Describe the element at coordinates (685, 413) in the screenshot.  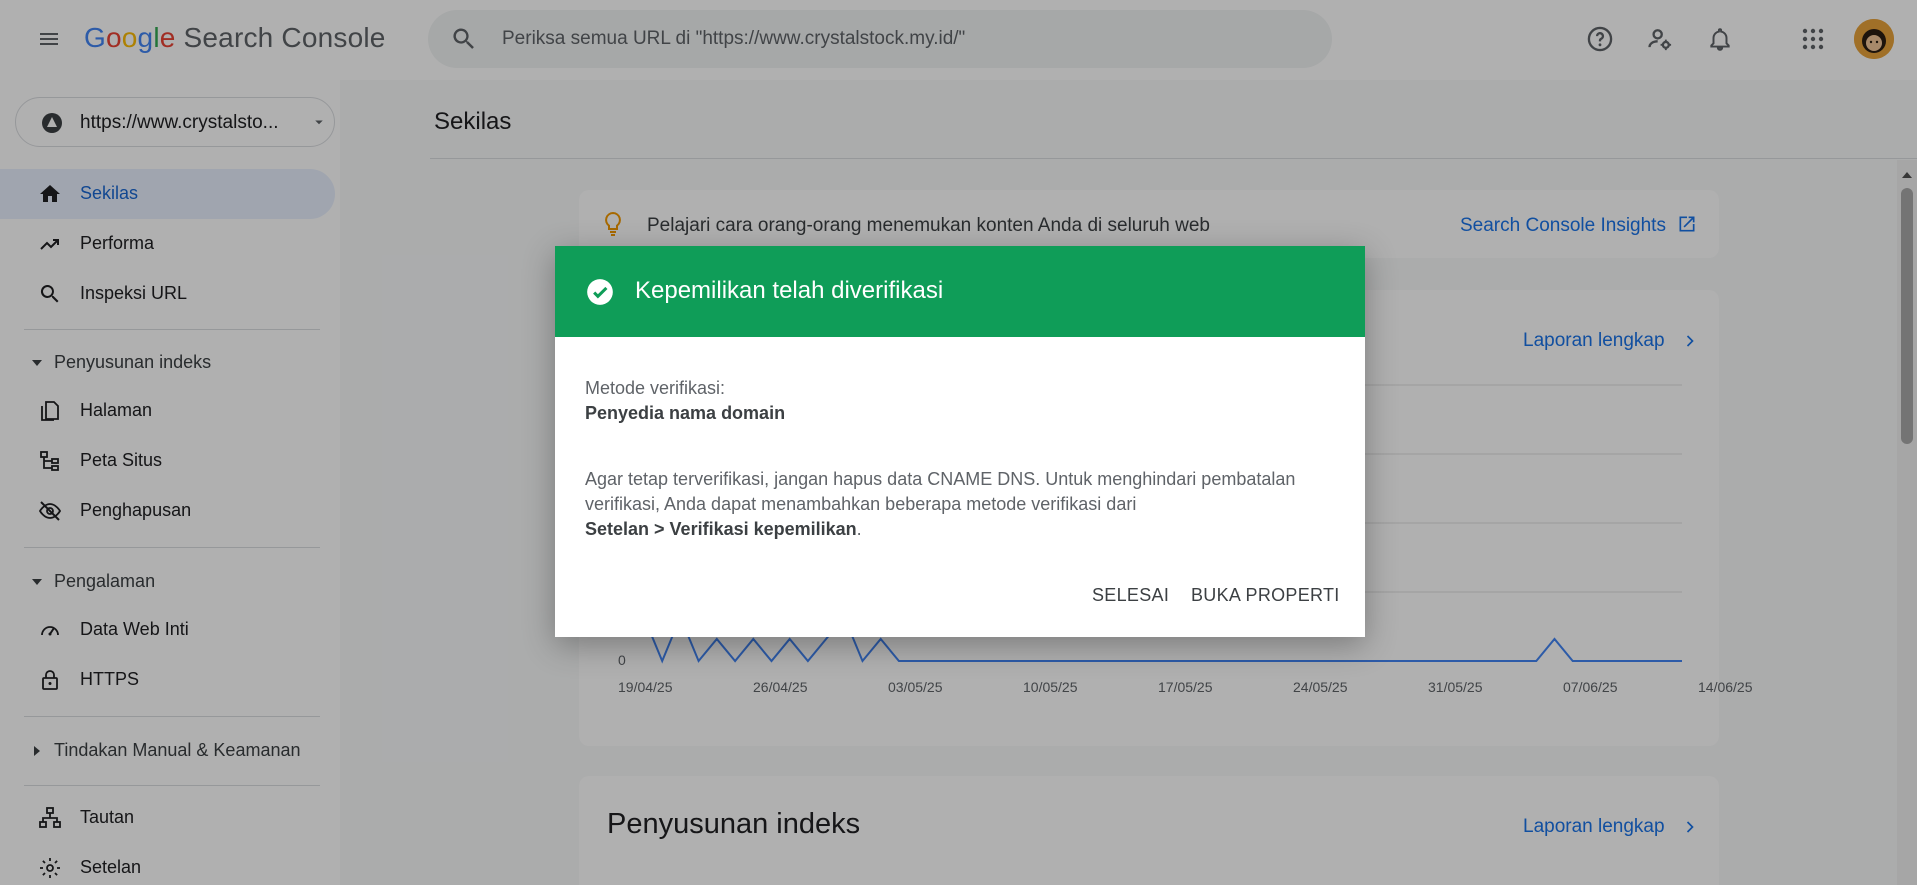
I see `verification-method-value: Penyedia nama domain` at that location.